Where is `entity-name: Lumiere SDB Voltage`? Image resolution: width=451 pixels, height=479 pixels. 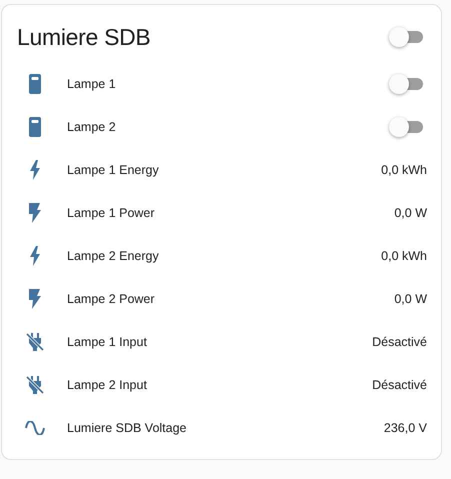
entity-name: Lumiere SDB Voltage is located at coordinates (127, 427).